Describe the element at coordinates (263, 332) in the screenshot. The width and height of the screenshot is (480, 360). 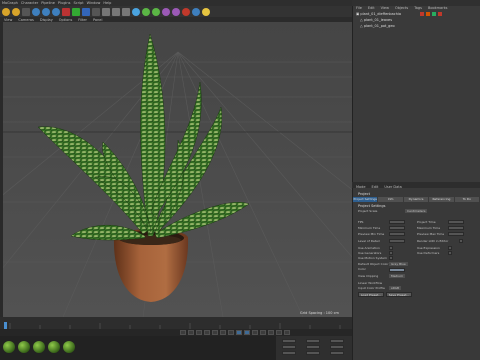
I see `position-key-icon` at that location.